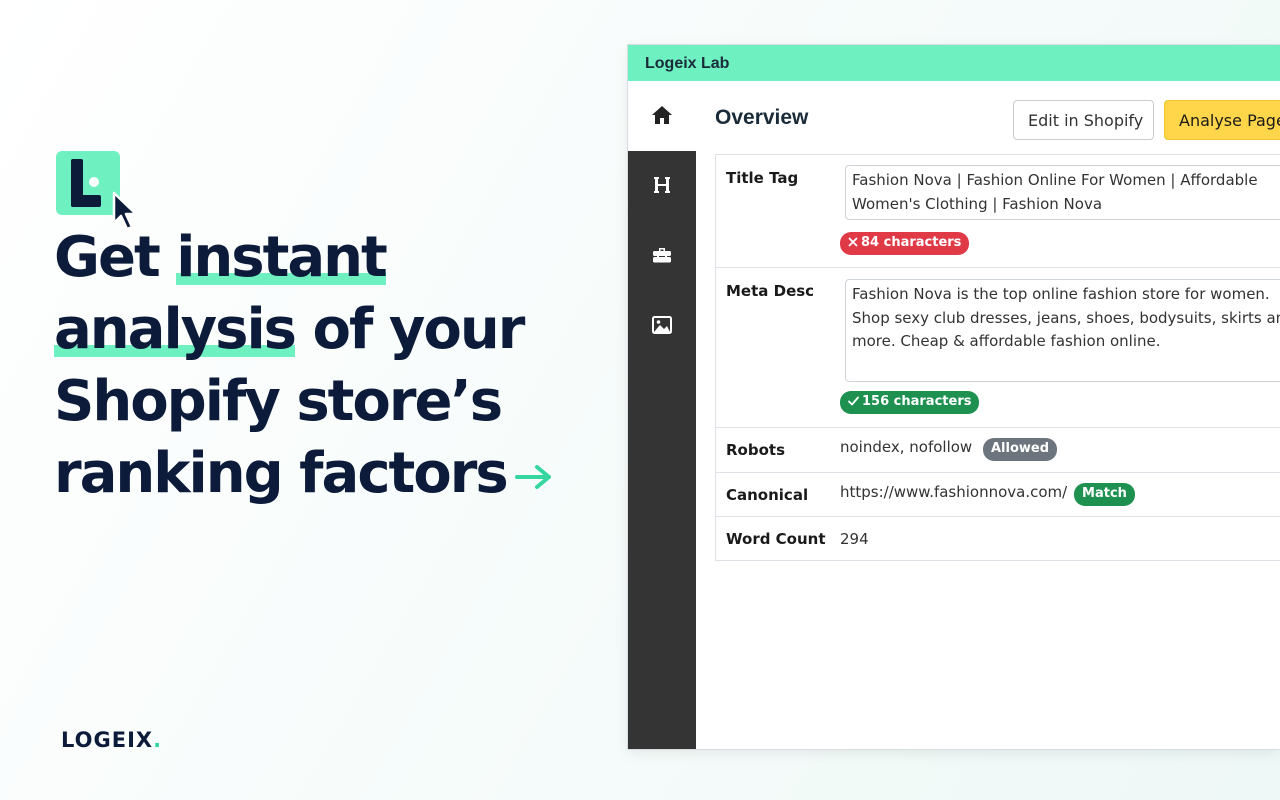 This screenshot has height=800, width=1280. I want to click on badge-text: 156 characters, so click(917, 401).